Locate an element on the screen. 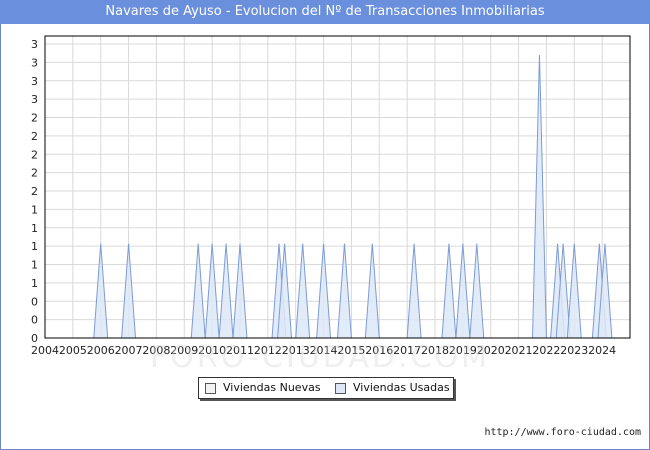 The height and width of the screenshot is (450, 650). x-tick-label: 2024 is located at coordinates (602, 350).